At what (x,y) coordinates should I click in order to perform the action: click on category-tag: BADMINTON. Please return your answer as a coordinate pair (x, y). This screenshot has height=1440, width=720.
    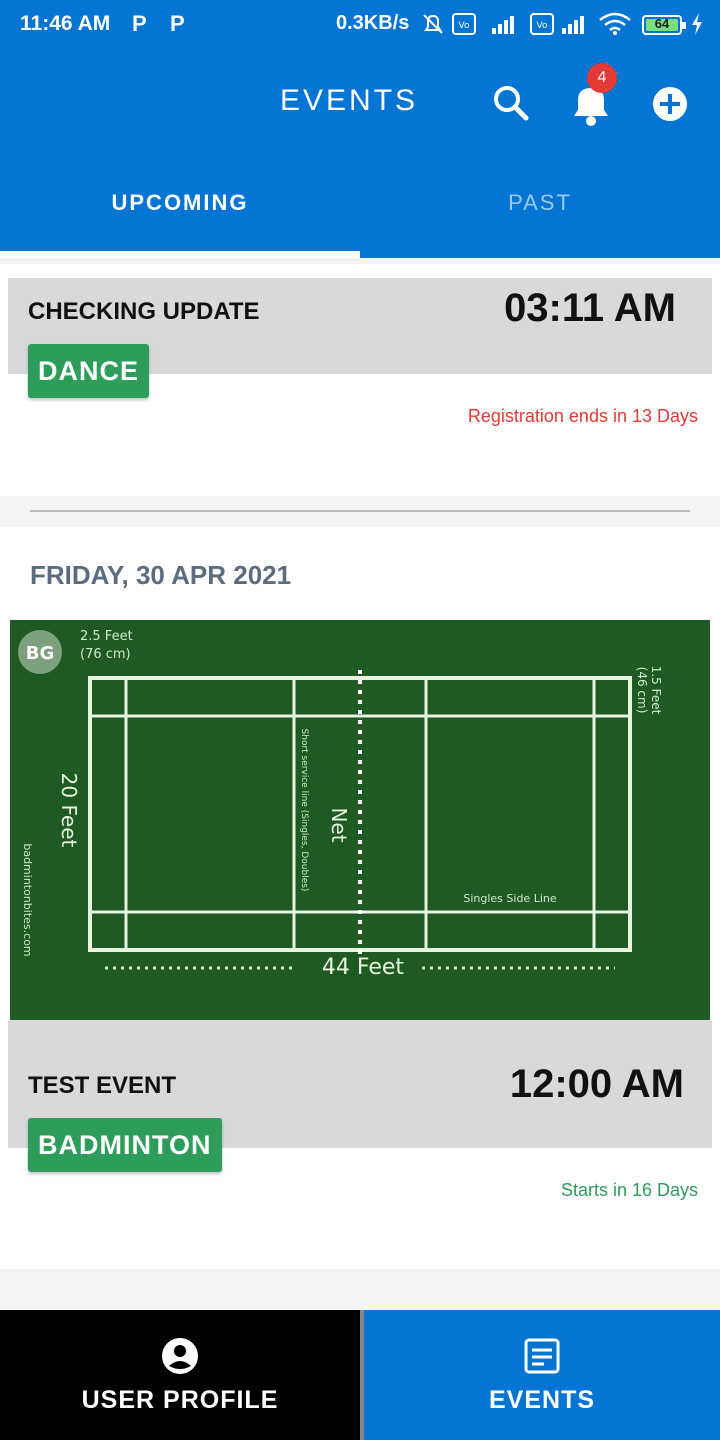
    Looking at the image, I should click on (125, 1145).